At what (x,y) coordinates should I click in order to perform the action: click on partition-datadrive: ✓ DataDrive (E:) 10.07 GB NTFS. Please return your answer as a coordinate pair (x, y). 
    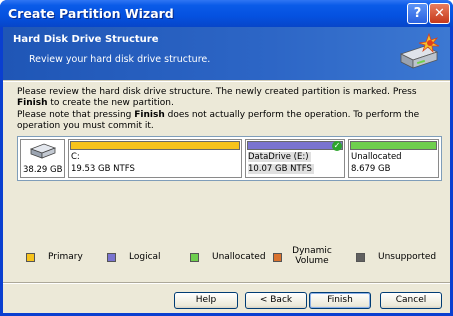
    Looking at the image, I should click on (295, 158).